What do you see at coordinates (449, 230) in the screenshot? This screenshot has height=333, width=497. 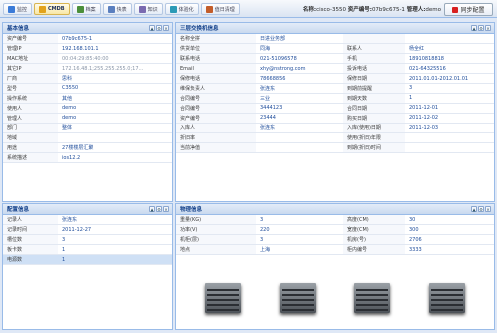 I see `row-value: 300` at bounding box center [449, 230].